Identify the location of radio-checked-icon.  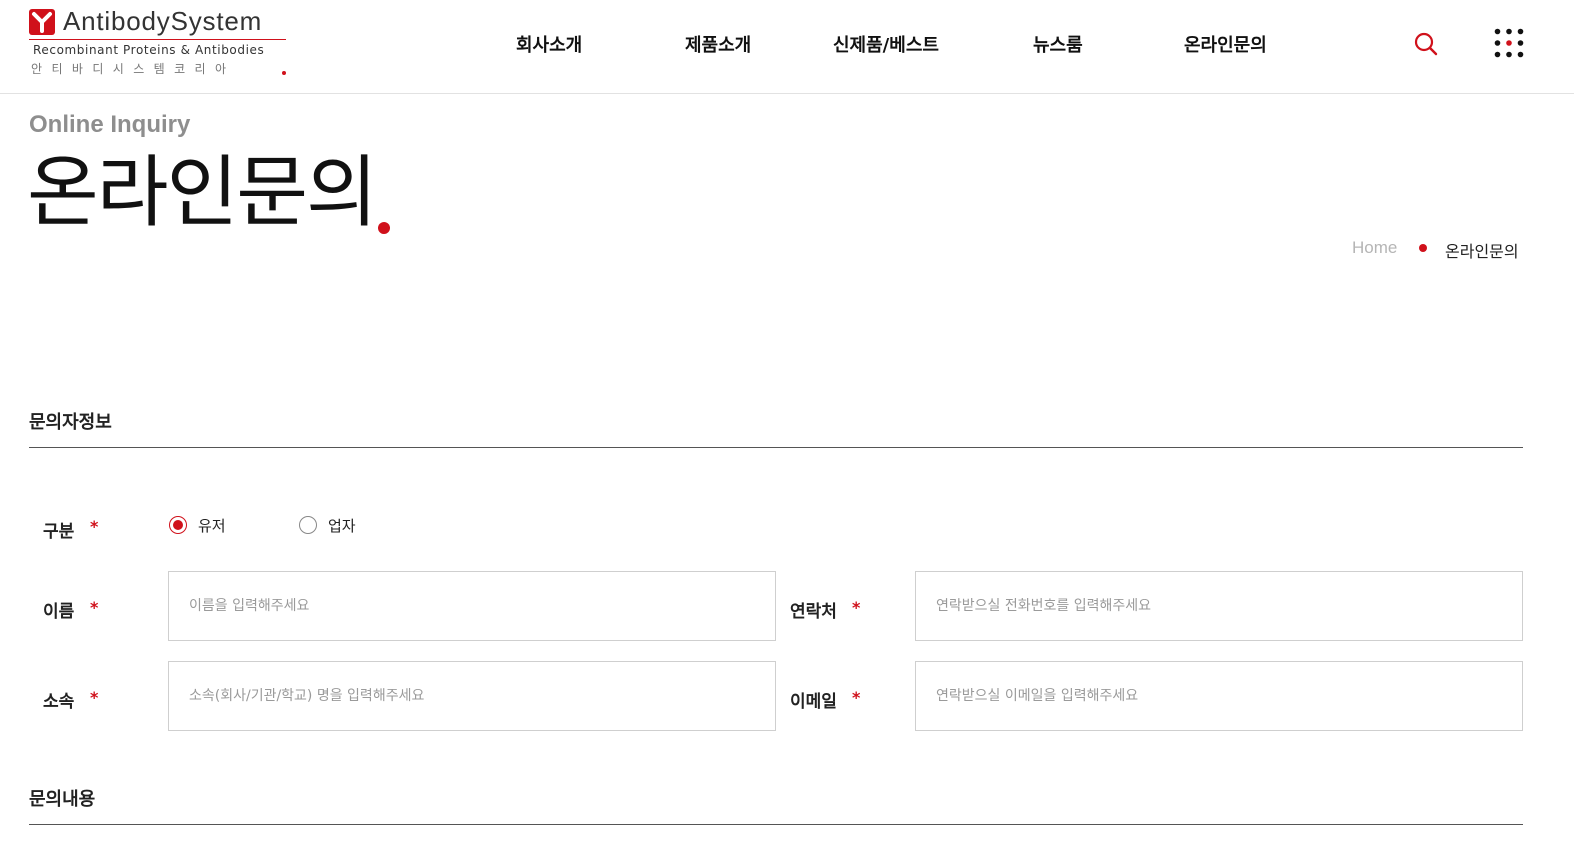
(178, 525).